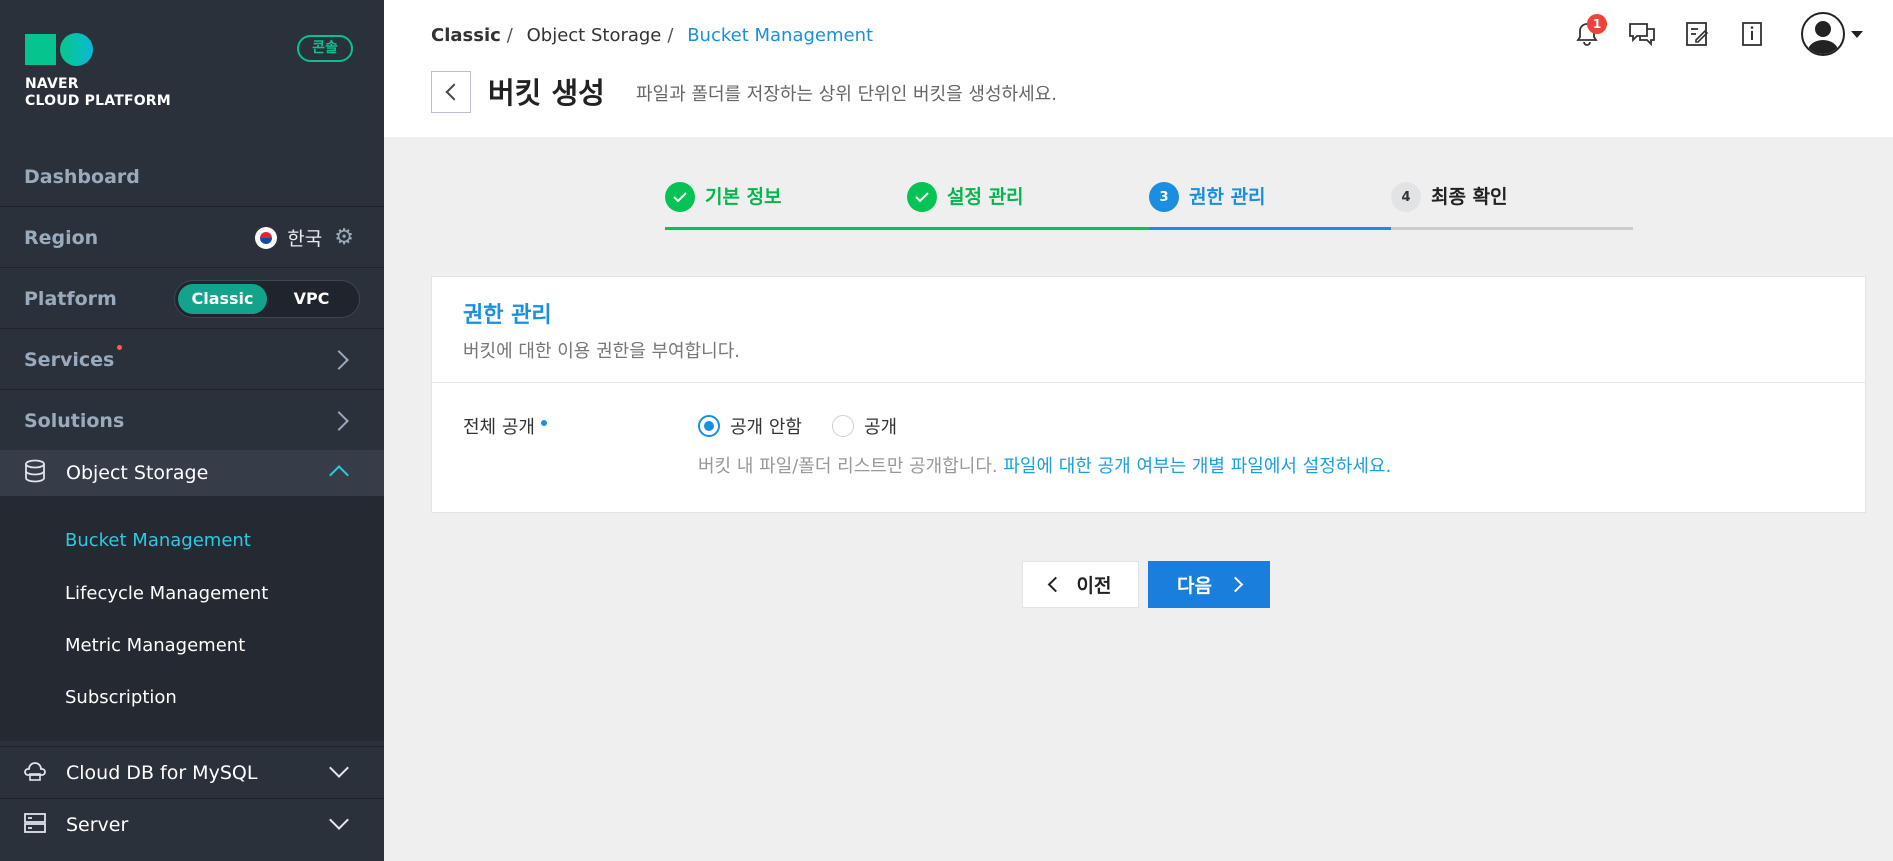 The image size is (1893, 861). What do you see at coordinates (192, 360) in the screenshot?
I see `nav-services: Services` at bounding box center [192, 360].